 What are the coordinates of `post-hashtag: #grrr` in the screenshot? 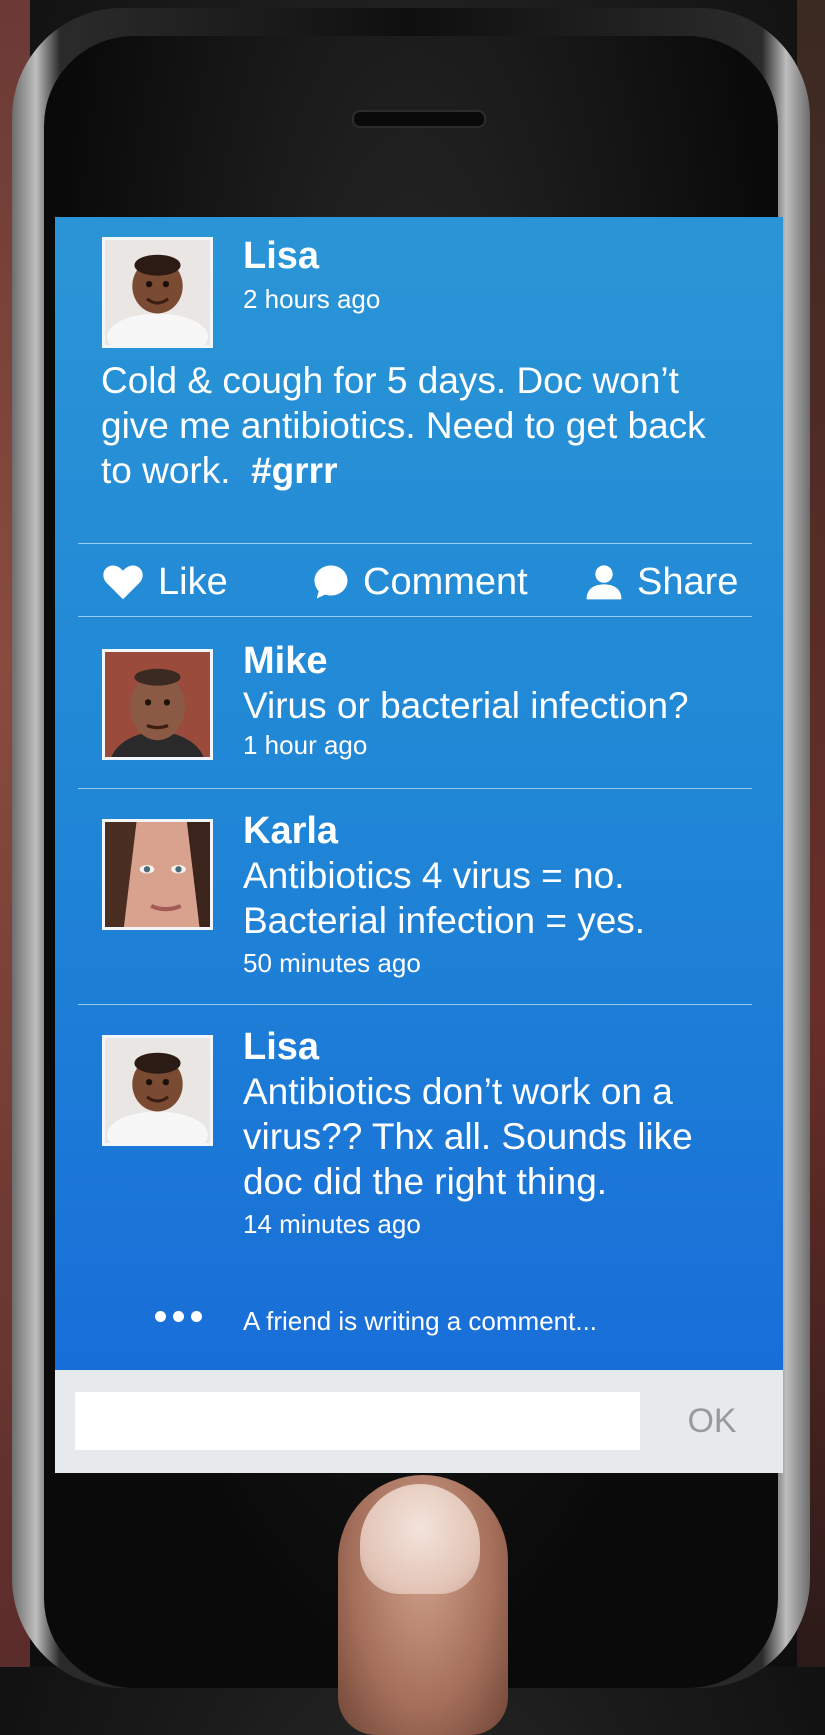 It's located at (294, 470).